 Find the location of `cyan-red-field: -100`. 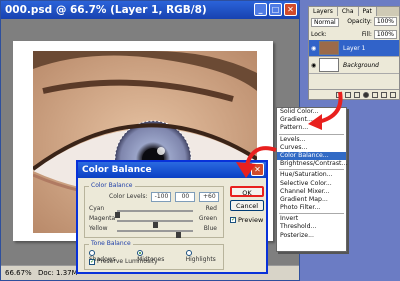

cyan-red-field: -100 is located at coordinates (161, 197).